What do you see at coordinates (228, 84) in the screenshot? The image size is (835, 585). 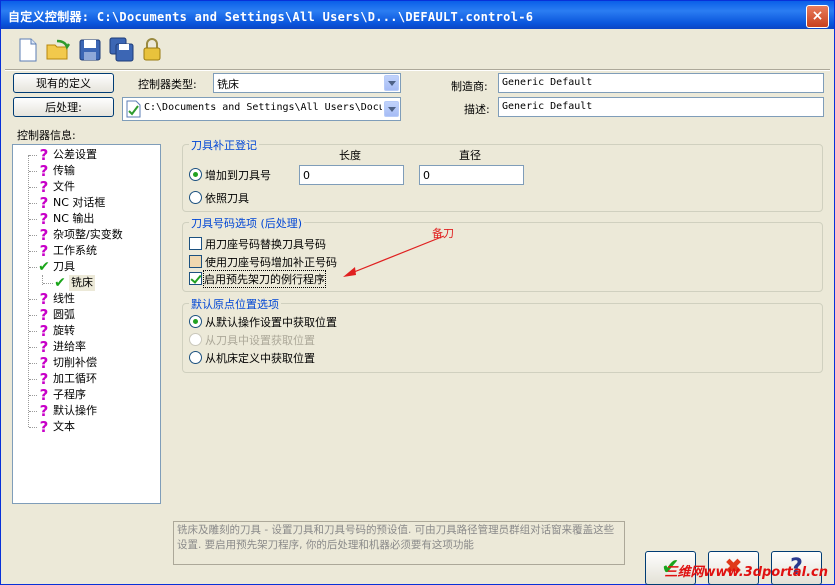 I see `controller-type-value: 铣床` at bounding box center [228, 84].